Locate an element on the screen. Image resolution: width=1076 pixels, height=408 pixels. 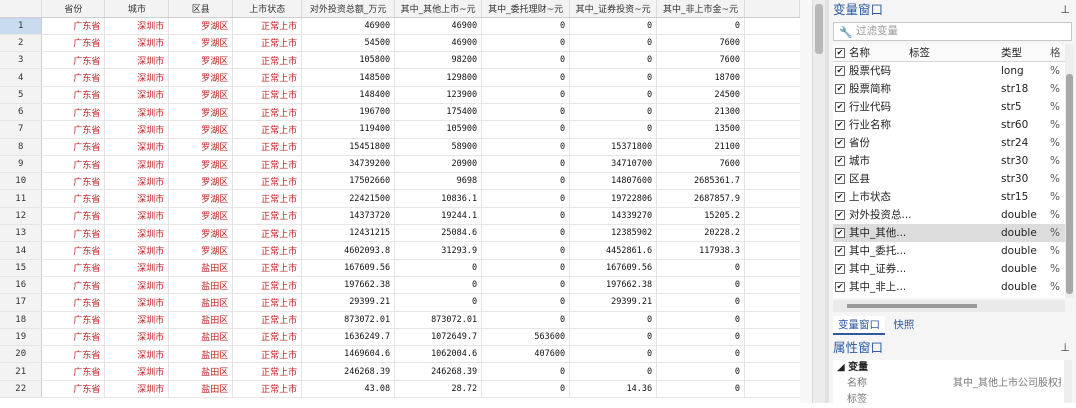
table-cell: 24500 is located at coordinates (701, 95).